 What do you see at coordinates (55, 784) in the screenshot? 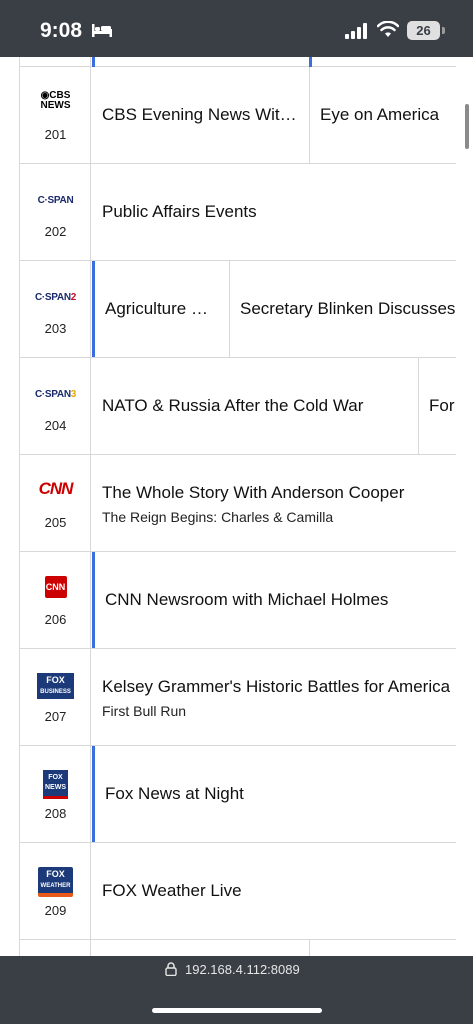
I see `fox-news-logo-icon: FOX NEWS` at bounding box center [55, 784].